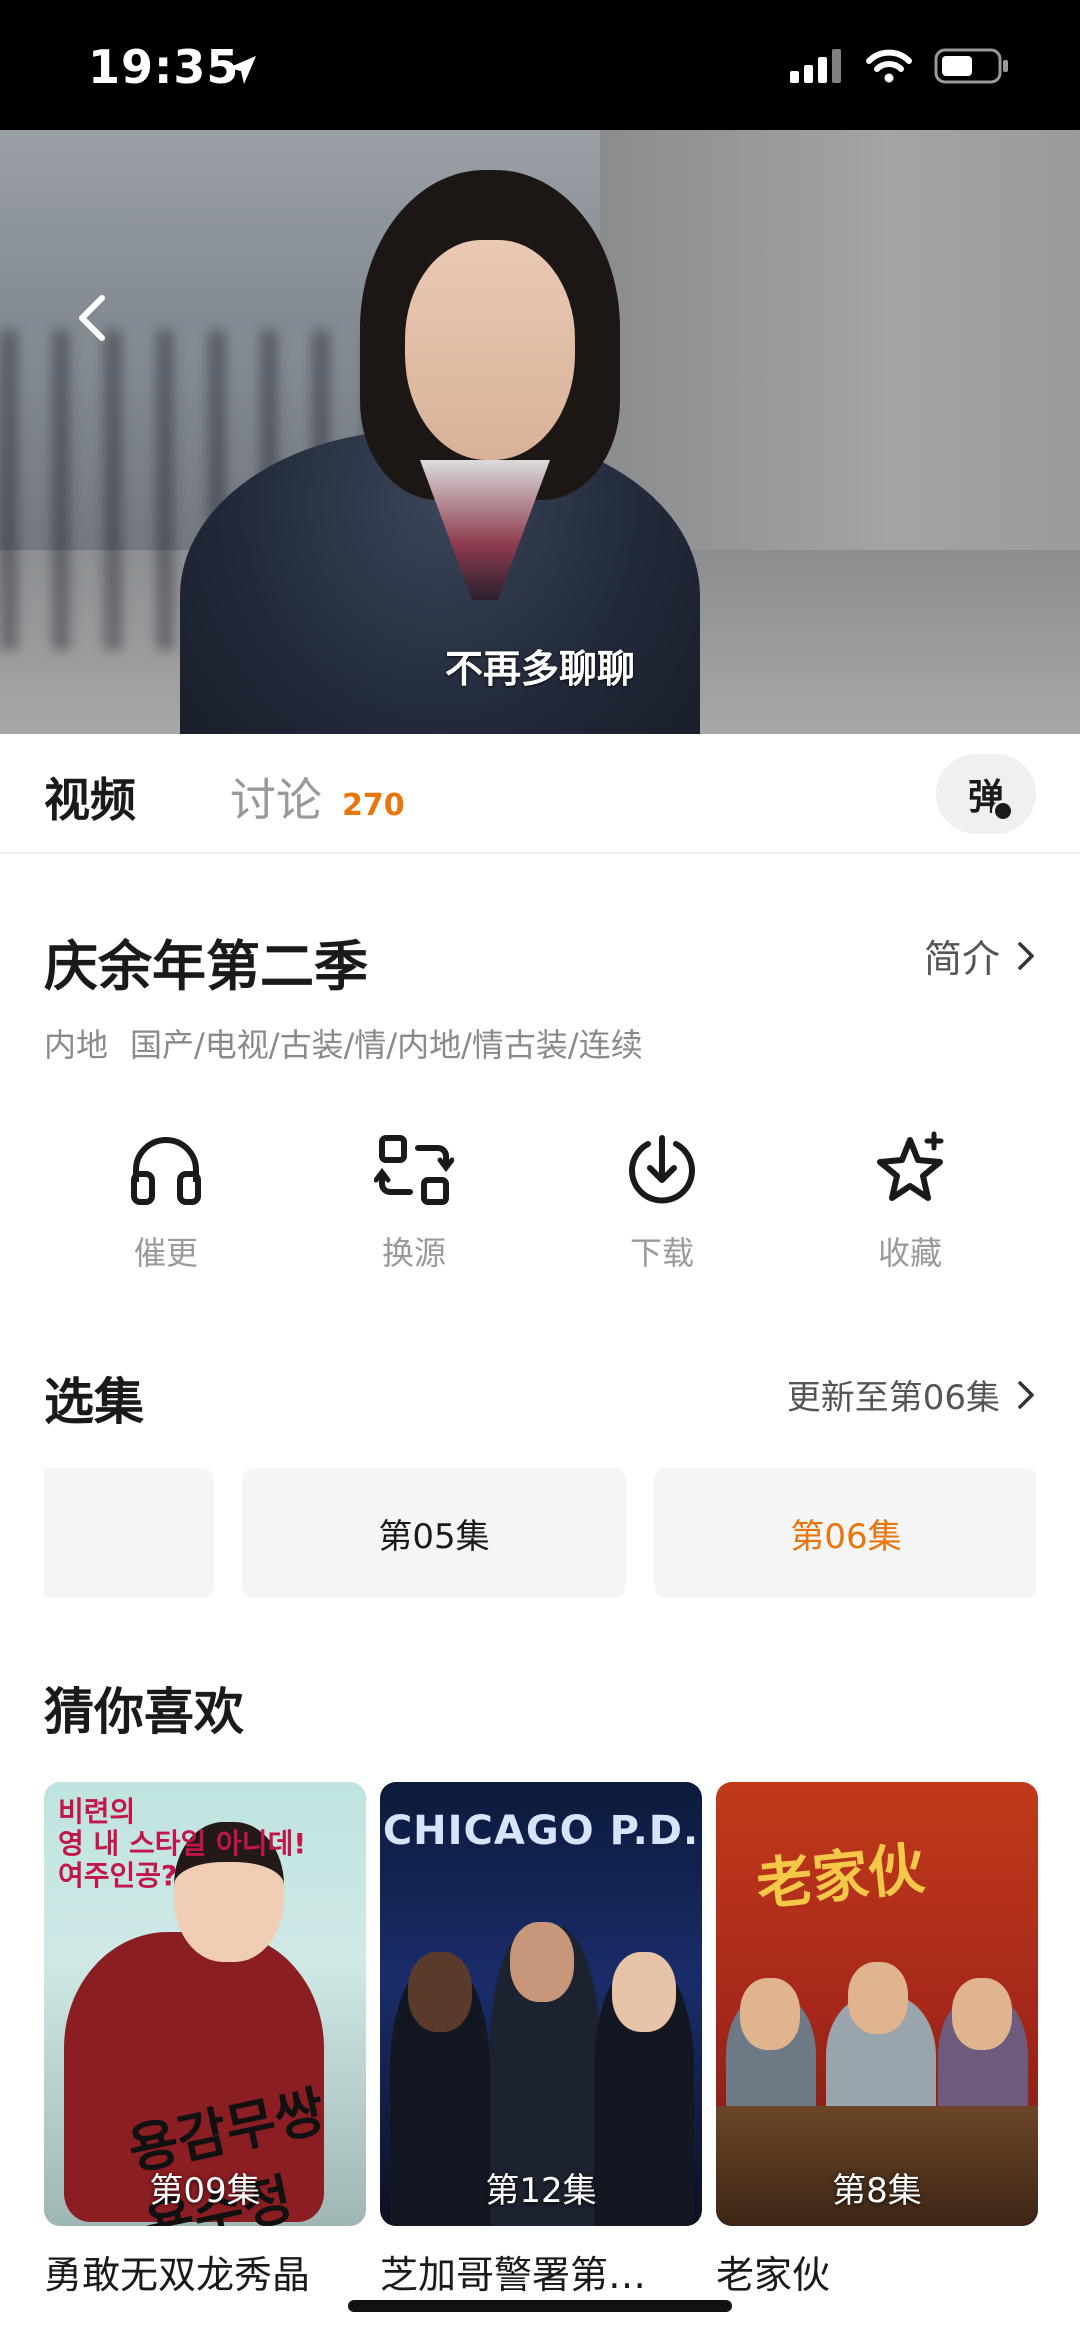 This screenshot has width=1080, height=2337. I want to click on episode-item: 集, so click(129, 1533).